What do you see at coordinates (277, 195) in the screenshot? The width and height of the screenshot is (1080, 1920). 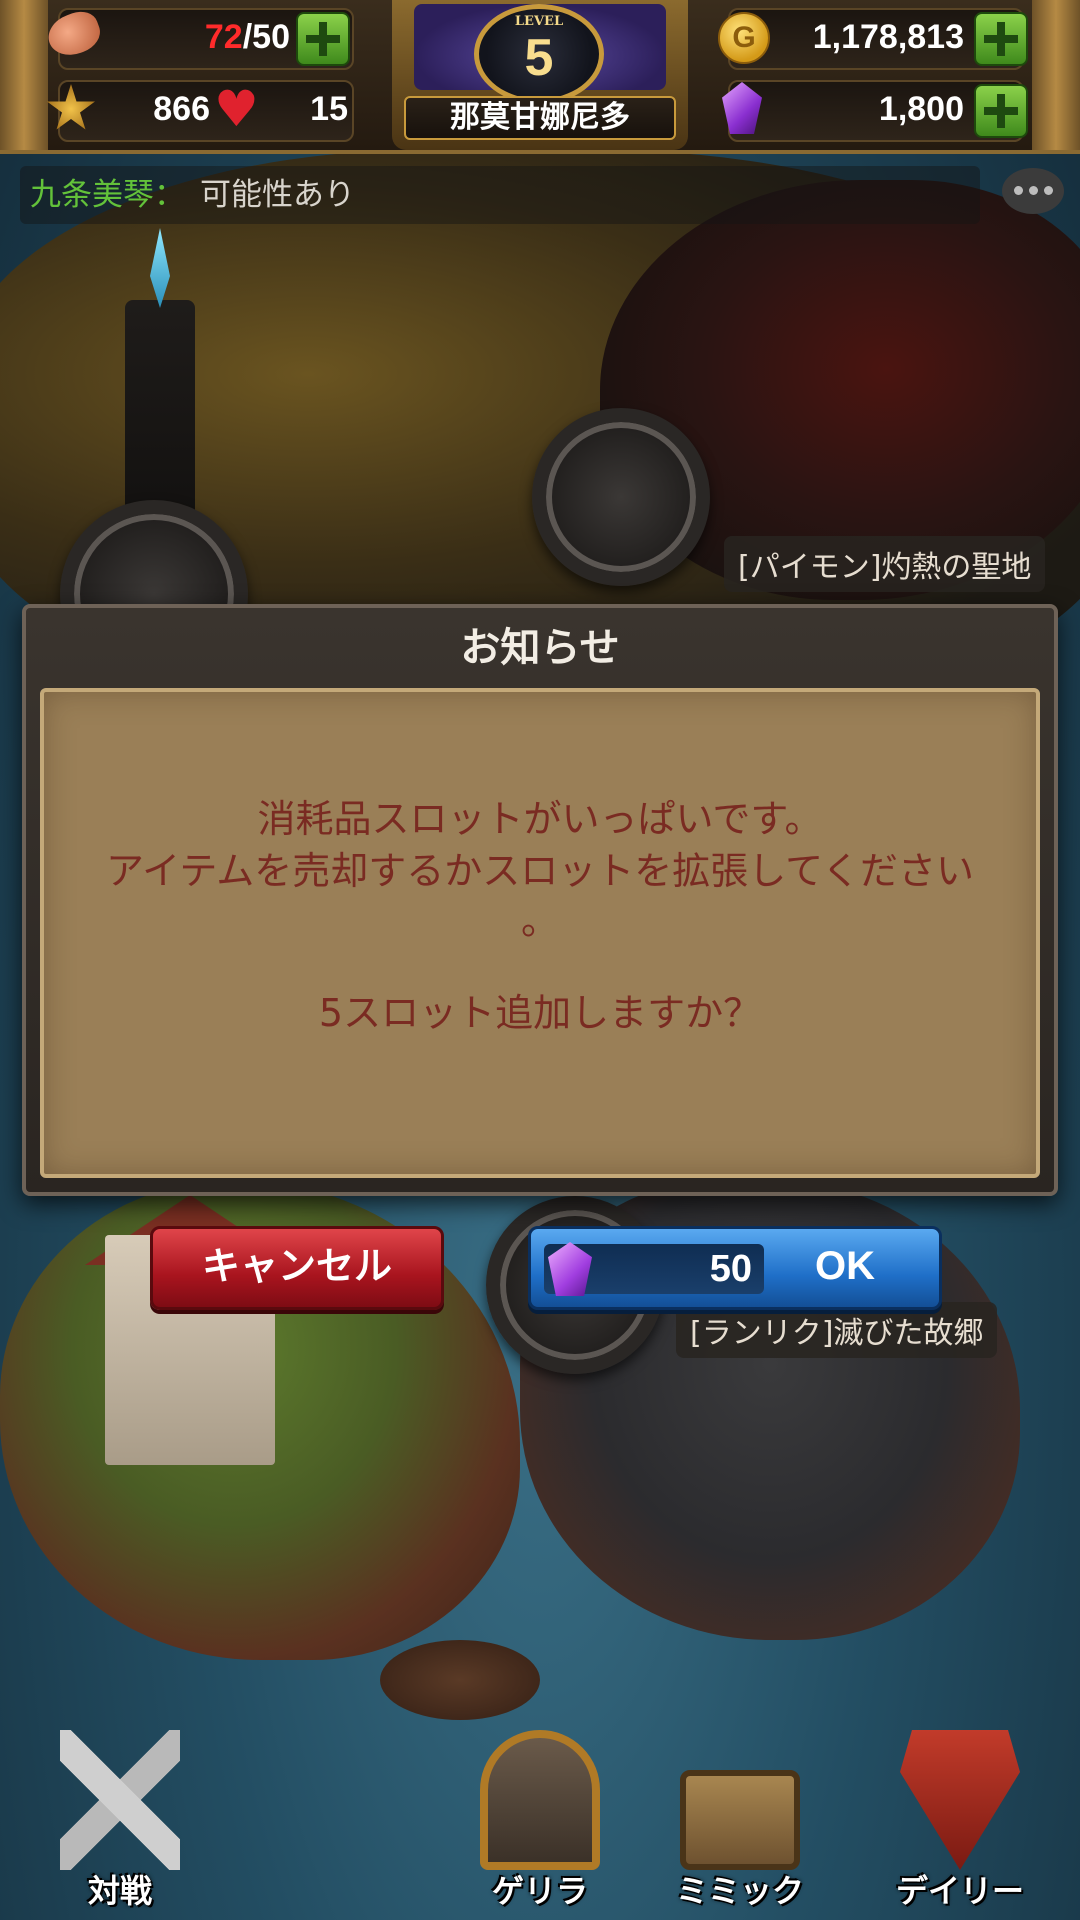 I see `chat-message: 可能性あり` at bounding box center [277, 195].